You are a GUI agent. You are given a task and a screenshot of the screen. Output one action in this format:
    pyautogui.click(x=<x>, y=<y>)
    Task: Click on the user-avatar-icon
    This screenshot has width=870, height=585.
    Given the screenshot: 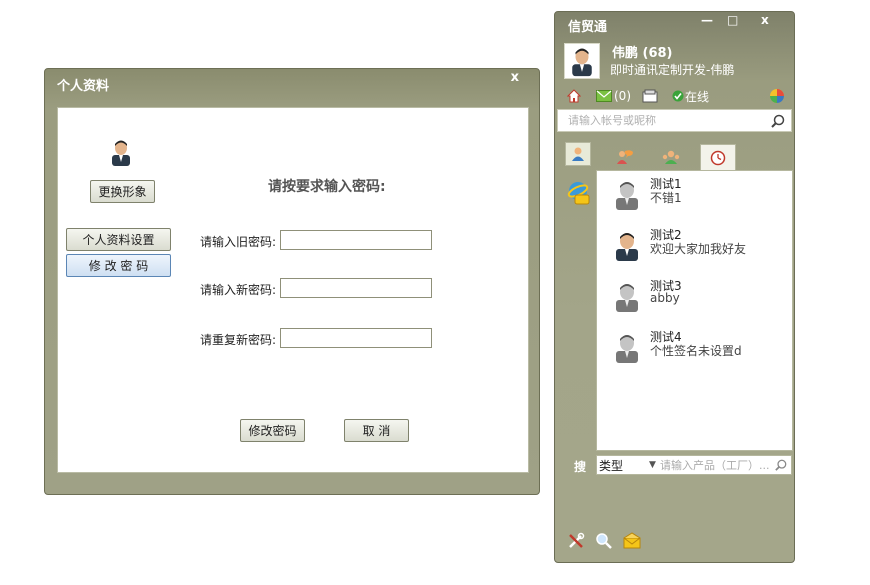 What is the action you would take?
    pyautogui.click(x=121, y=153)
    